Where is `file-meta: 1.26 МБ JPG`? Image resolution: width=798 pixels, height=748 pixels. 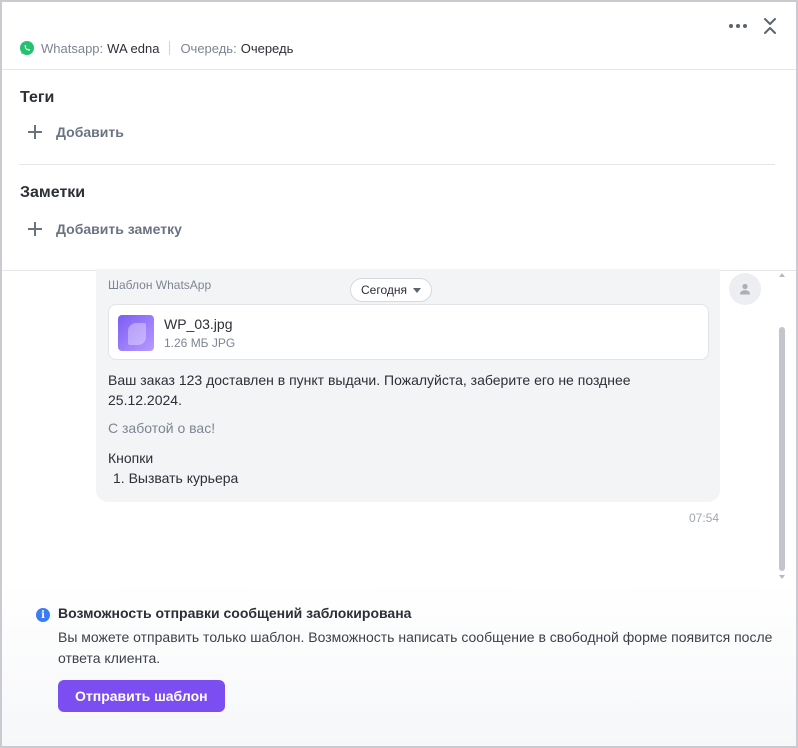
file-meta: 1.26 МБ JPG is located at coordinates (200, 343).